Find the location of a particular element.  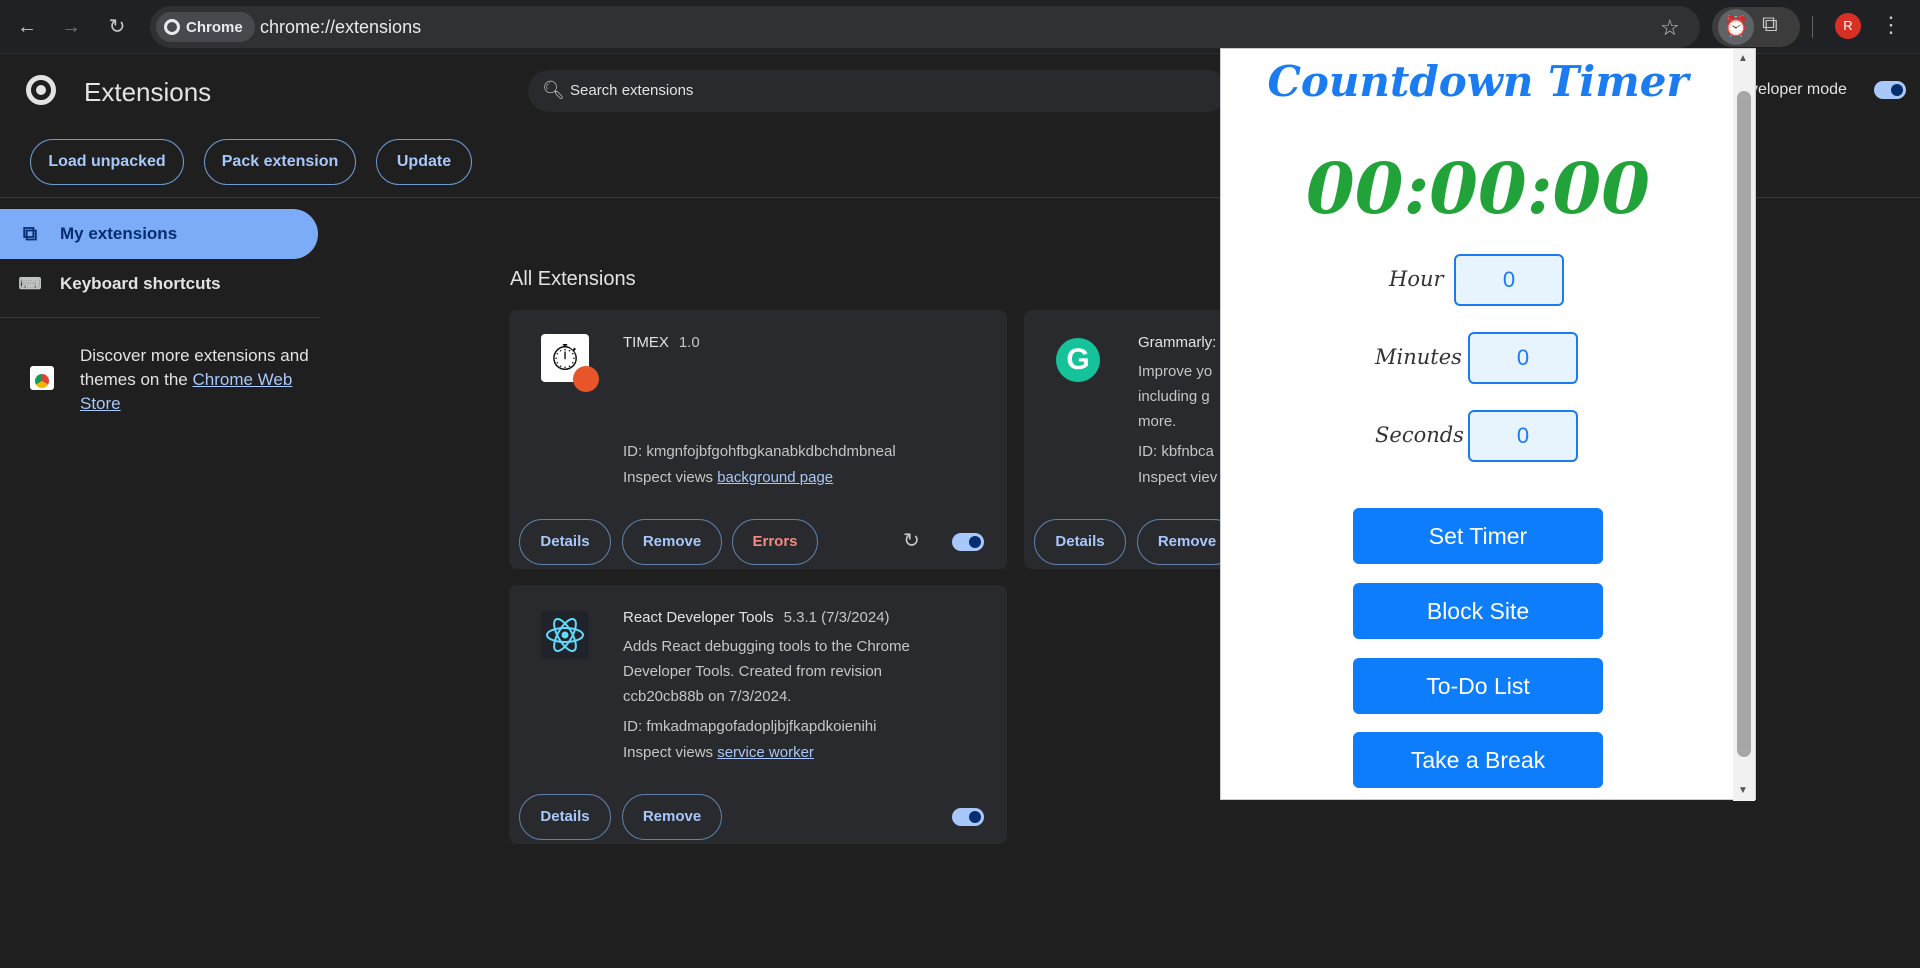

record-badge-icon is located at coordinates (586, 379).